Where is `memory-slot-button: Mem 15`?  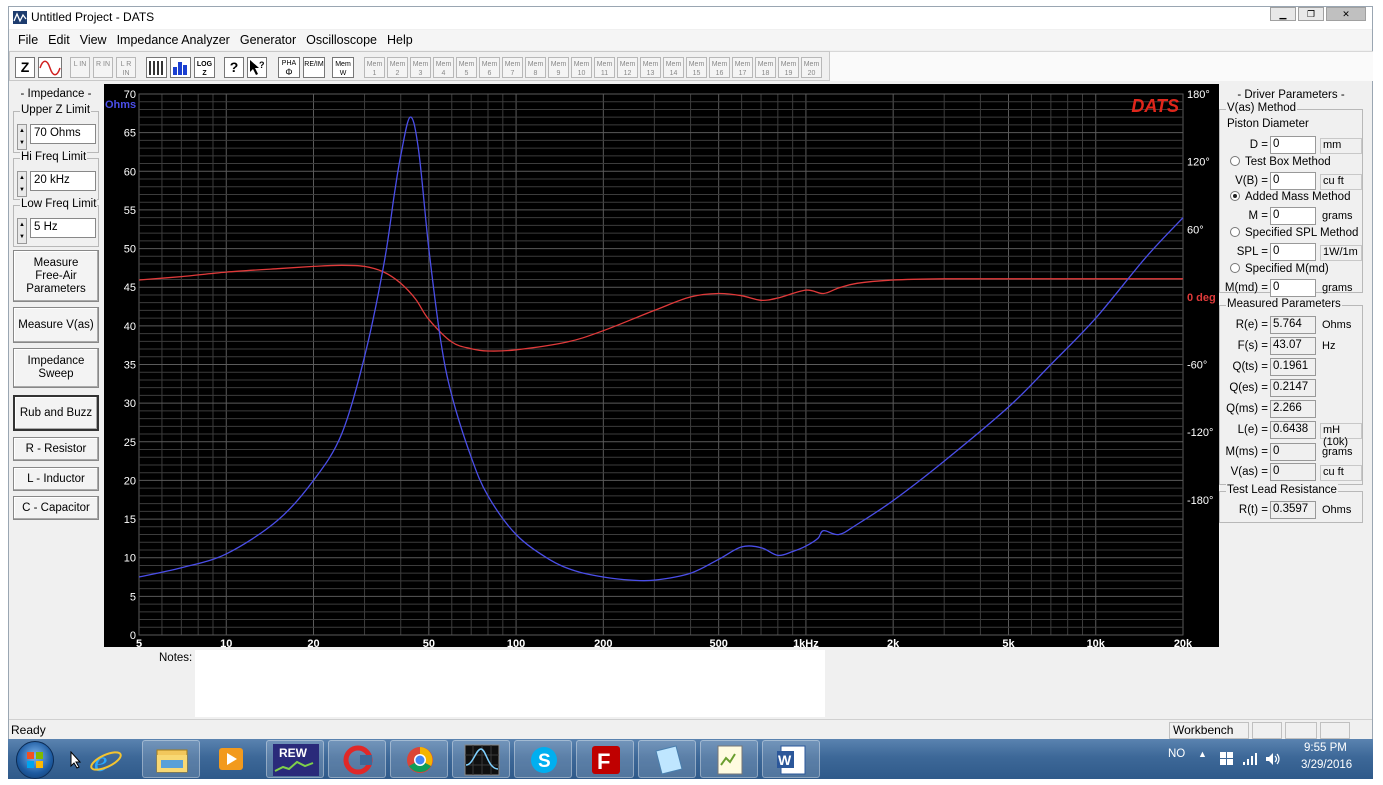
memory-slot-button: Mem 15 is located at coordinates (696, 67).